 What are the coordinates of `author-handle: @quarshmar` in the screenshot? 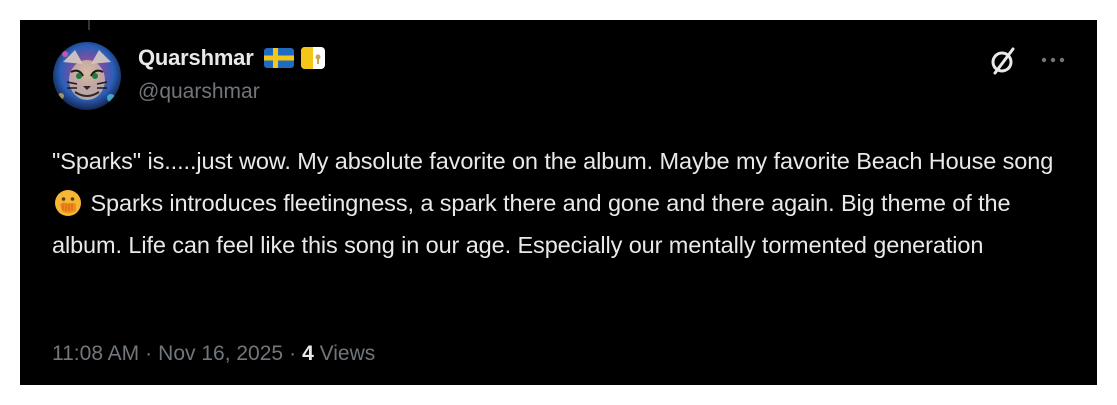 It's located at (199, 92).